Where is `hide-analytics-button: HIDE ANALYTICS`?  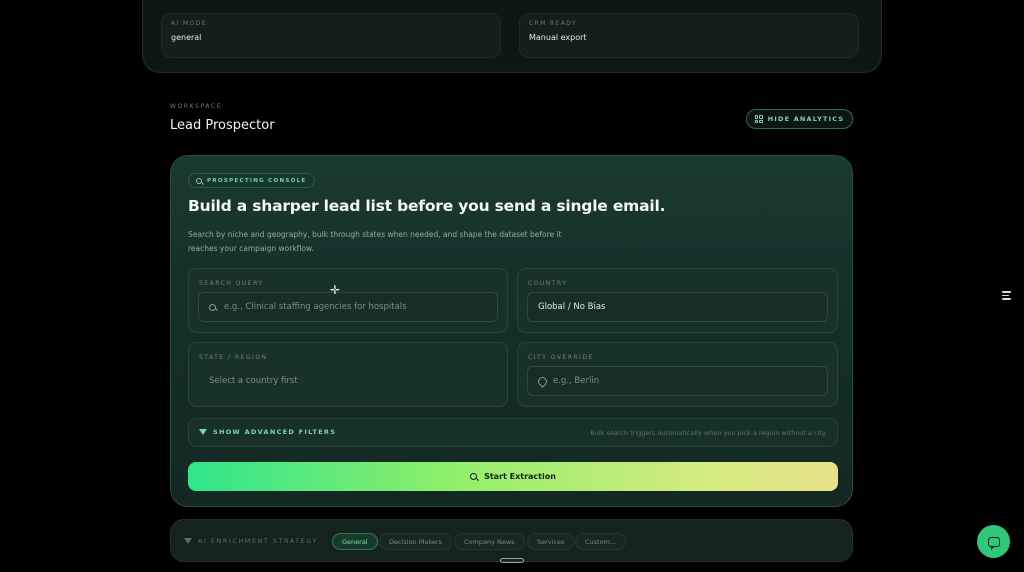
hide-analytics-button: HIDE ANALYTICS is located at coordinates (799, 119).